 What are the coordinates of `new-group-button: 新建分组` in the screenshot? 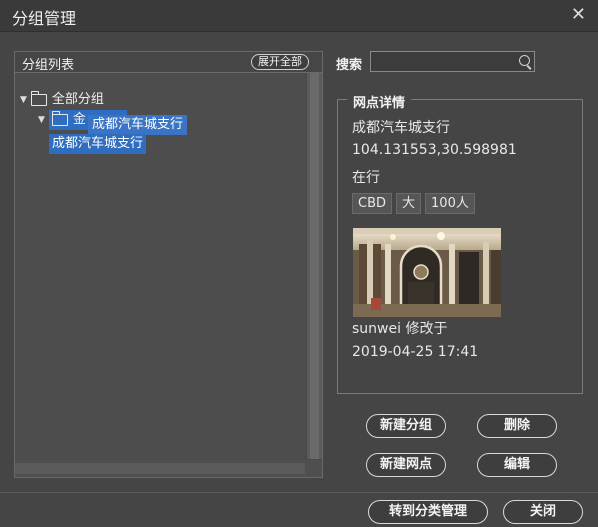 It's located at (406, 426).